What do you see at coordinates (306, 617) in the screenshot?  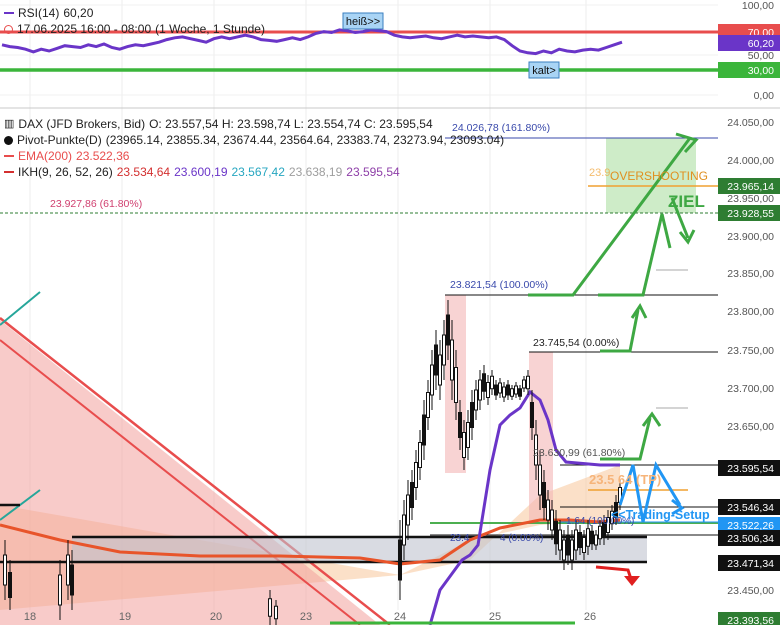 I see `time-axis-label: 23` at bounding box center [306, 617].